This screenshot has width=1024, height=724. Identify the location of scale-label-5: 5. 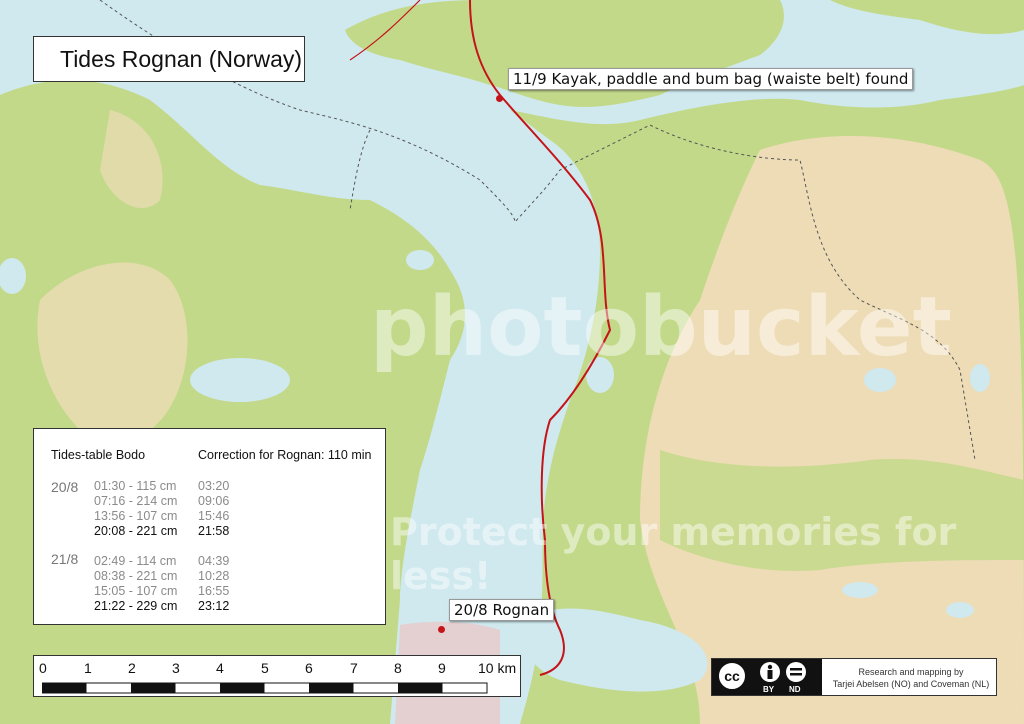
(265, 668).